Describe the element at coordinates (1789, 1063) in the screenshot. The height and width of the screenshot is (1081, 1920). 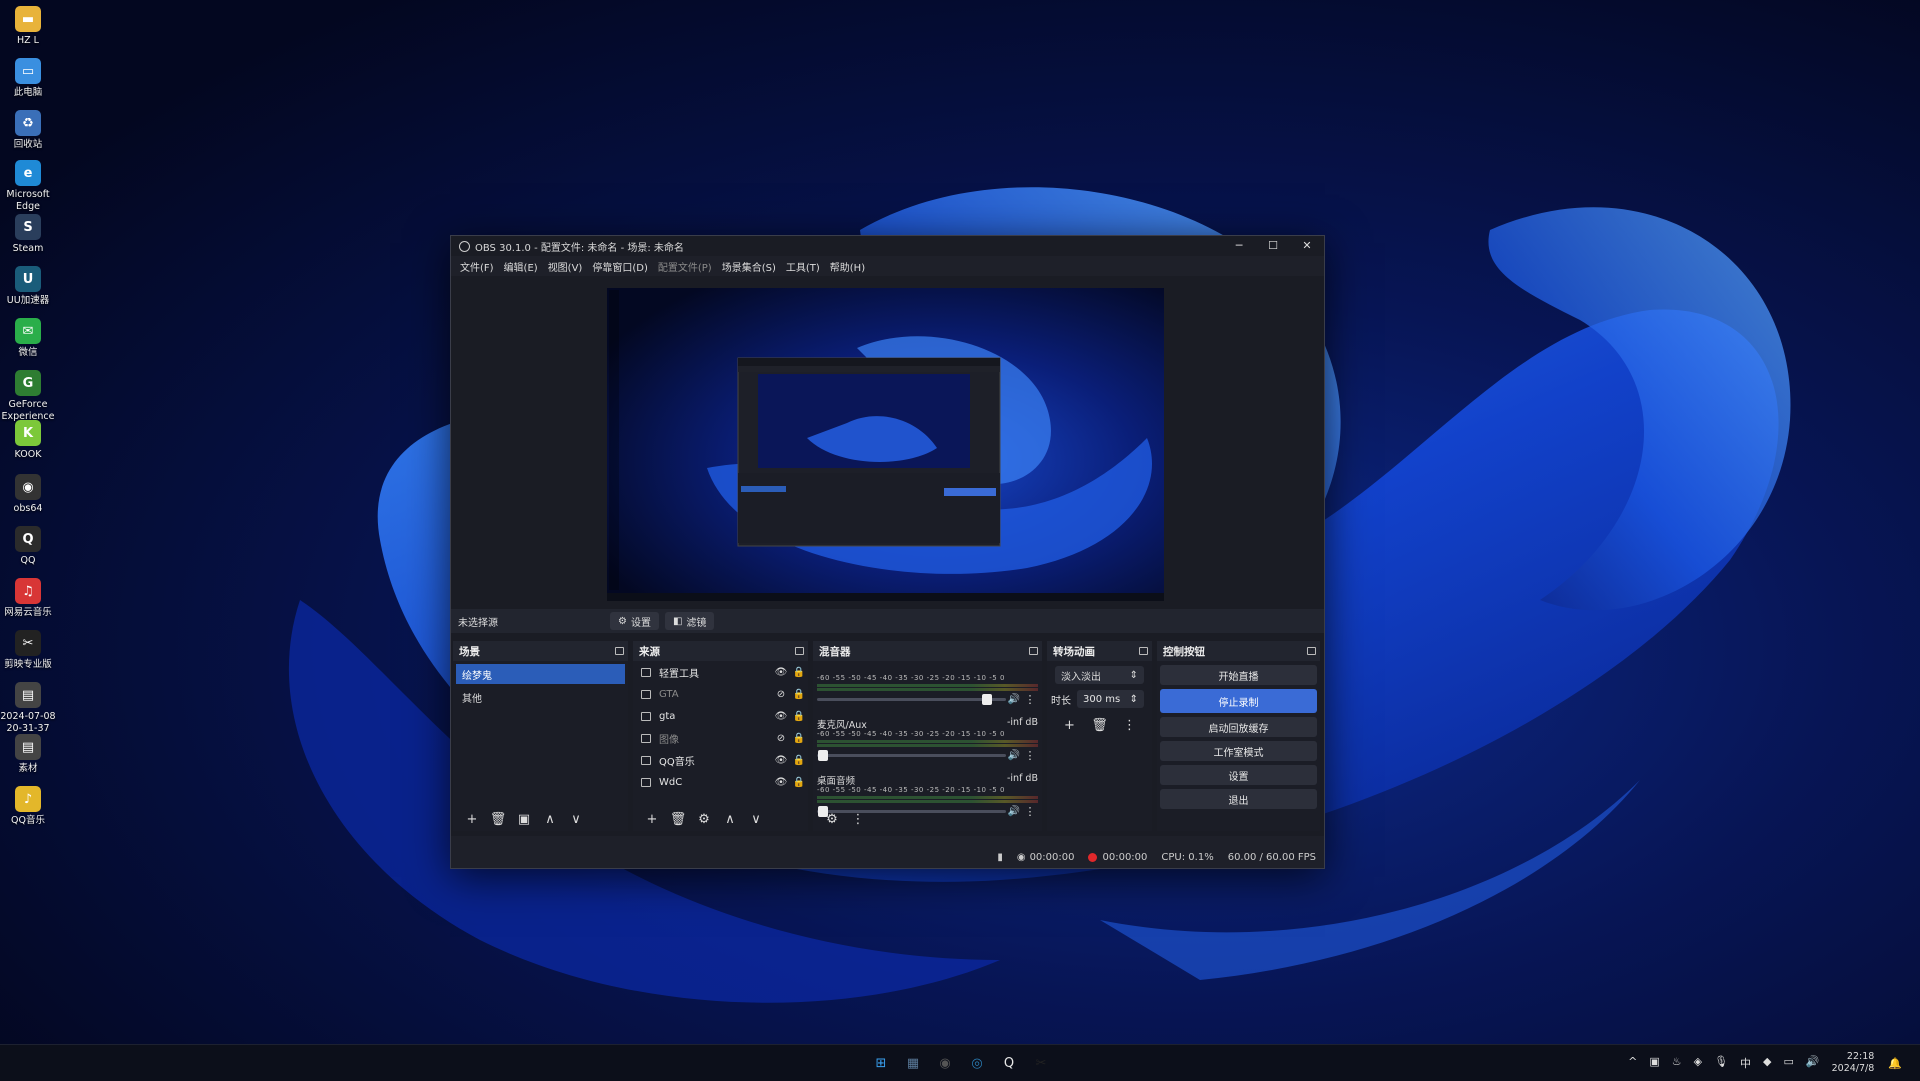
I see `tray-icon: ▭` at that location.